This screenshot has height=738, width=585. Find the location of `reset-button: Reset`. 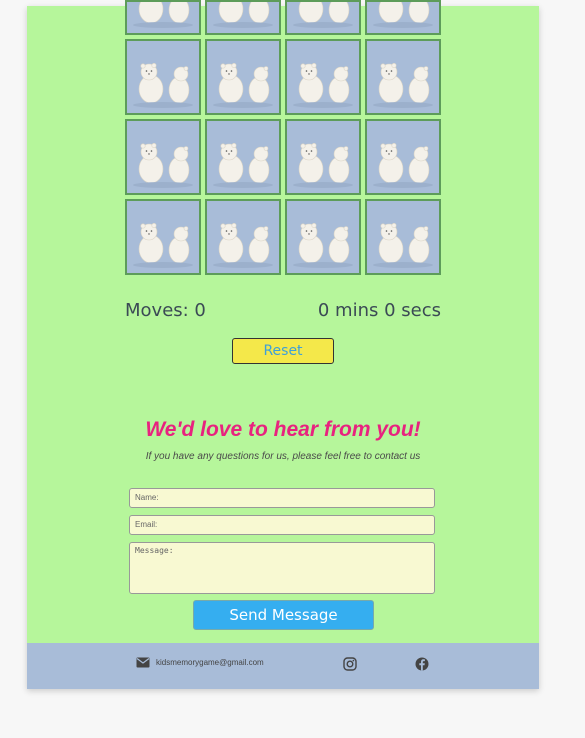

reset-button: Reset is located at coordinates (283, 351).